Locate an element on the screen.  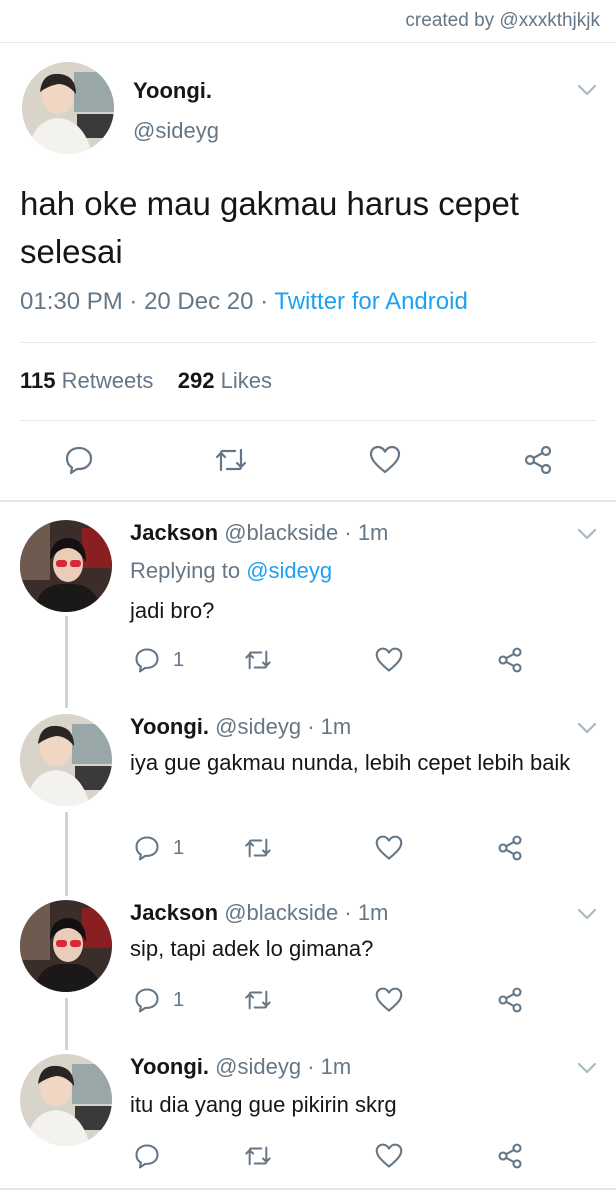
tweet-time: 01:30 PM is located at coordinates (71, 301).